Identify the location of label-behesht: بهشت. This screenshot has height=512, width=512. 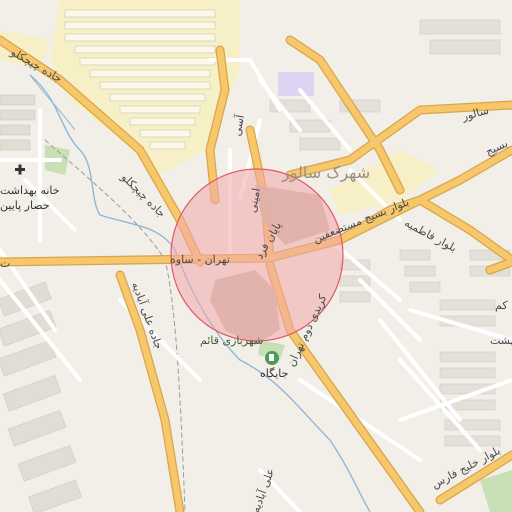
(501, 340).